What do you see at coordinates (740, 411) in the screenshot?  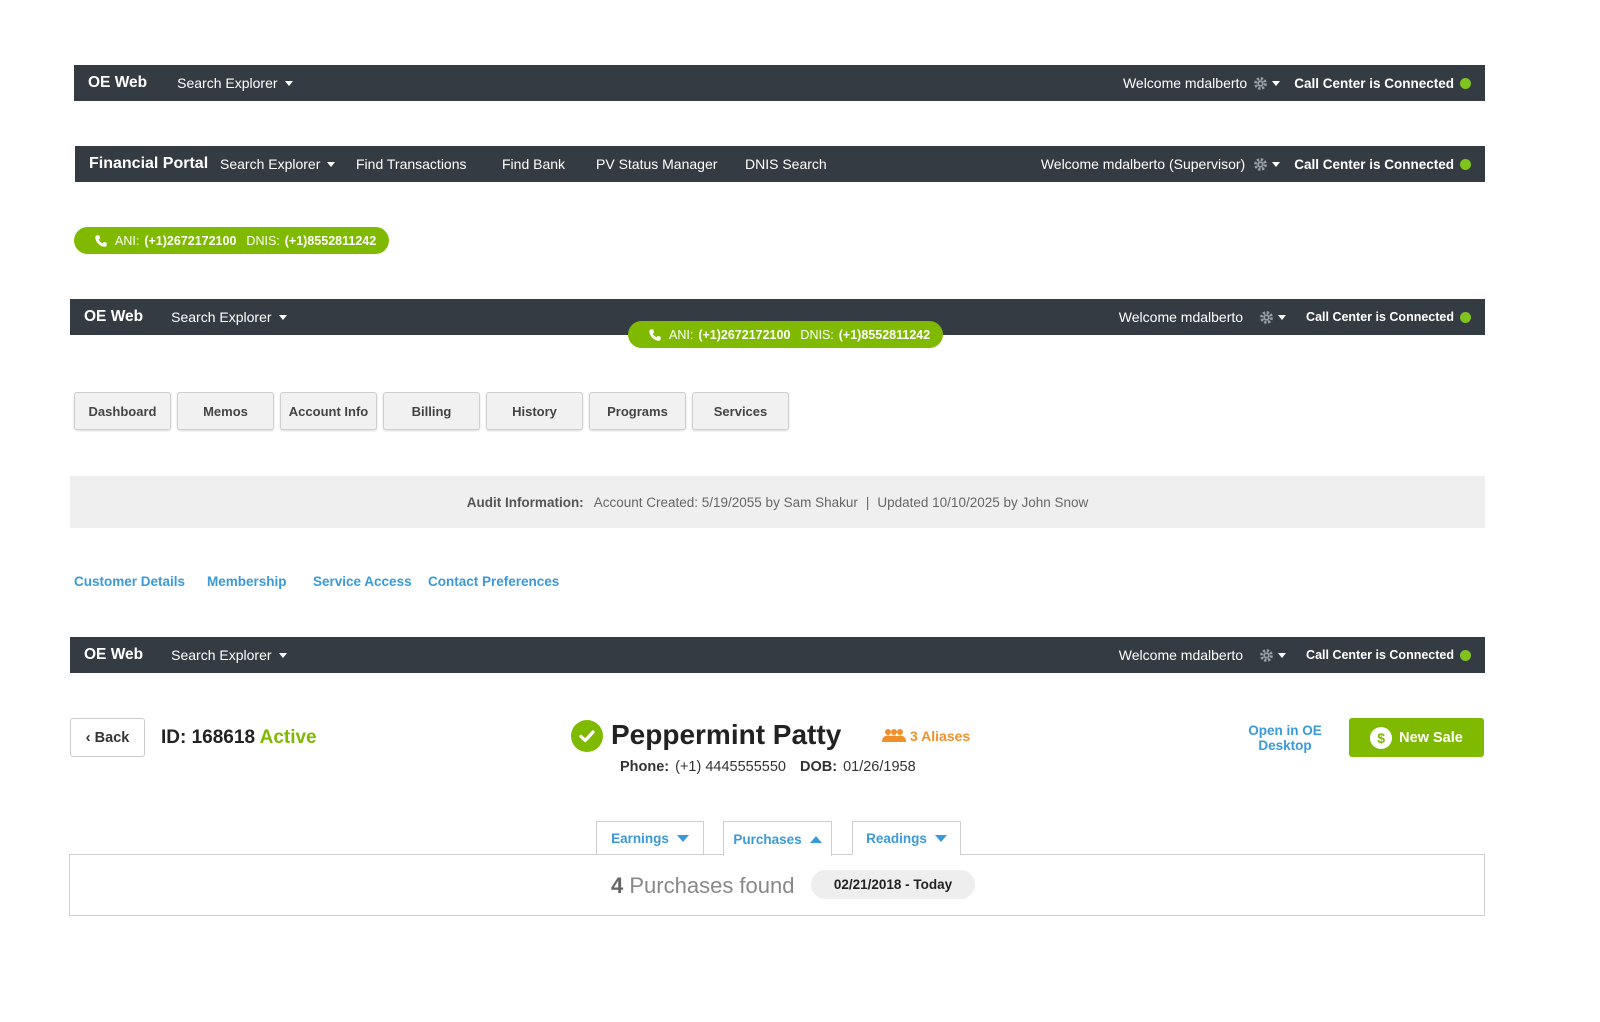 I see `tab-services: Services` at bounding box center [740, 411].